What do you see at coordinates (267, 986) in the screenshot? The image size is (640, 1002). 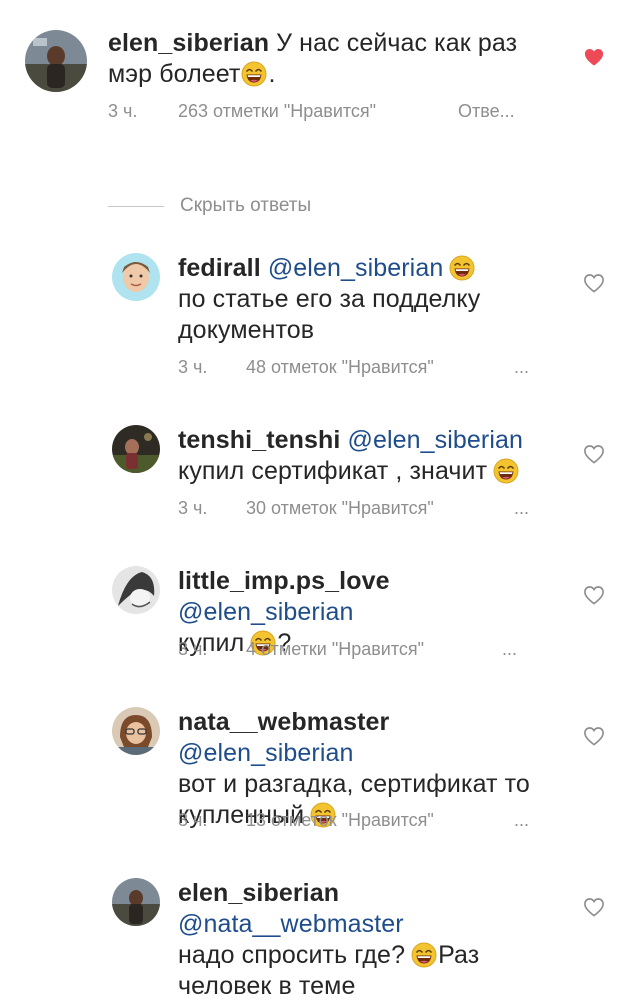 I see `comment-body-line: человек в теме` at bounding box center [267, 986].